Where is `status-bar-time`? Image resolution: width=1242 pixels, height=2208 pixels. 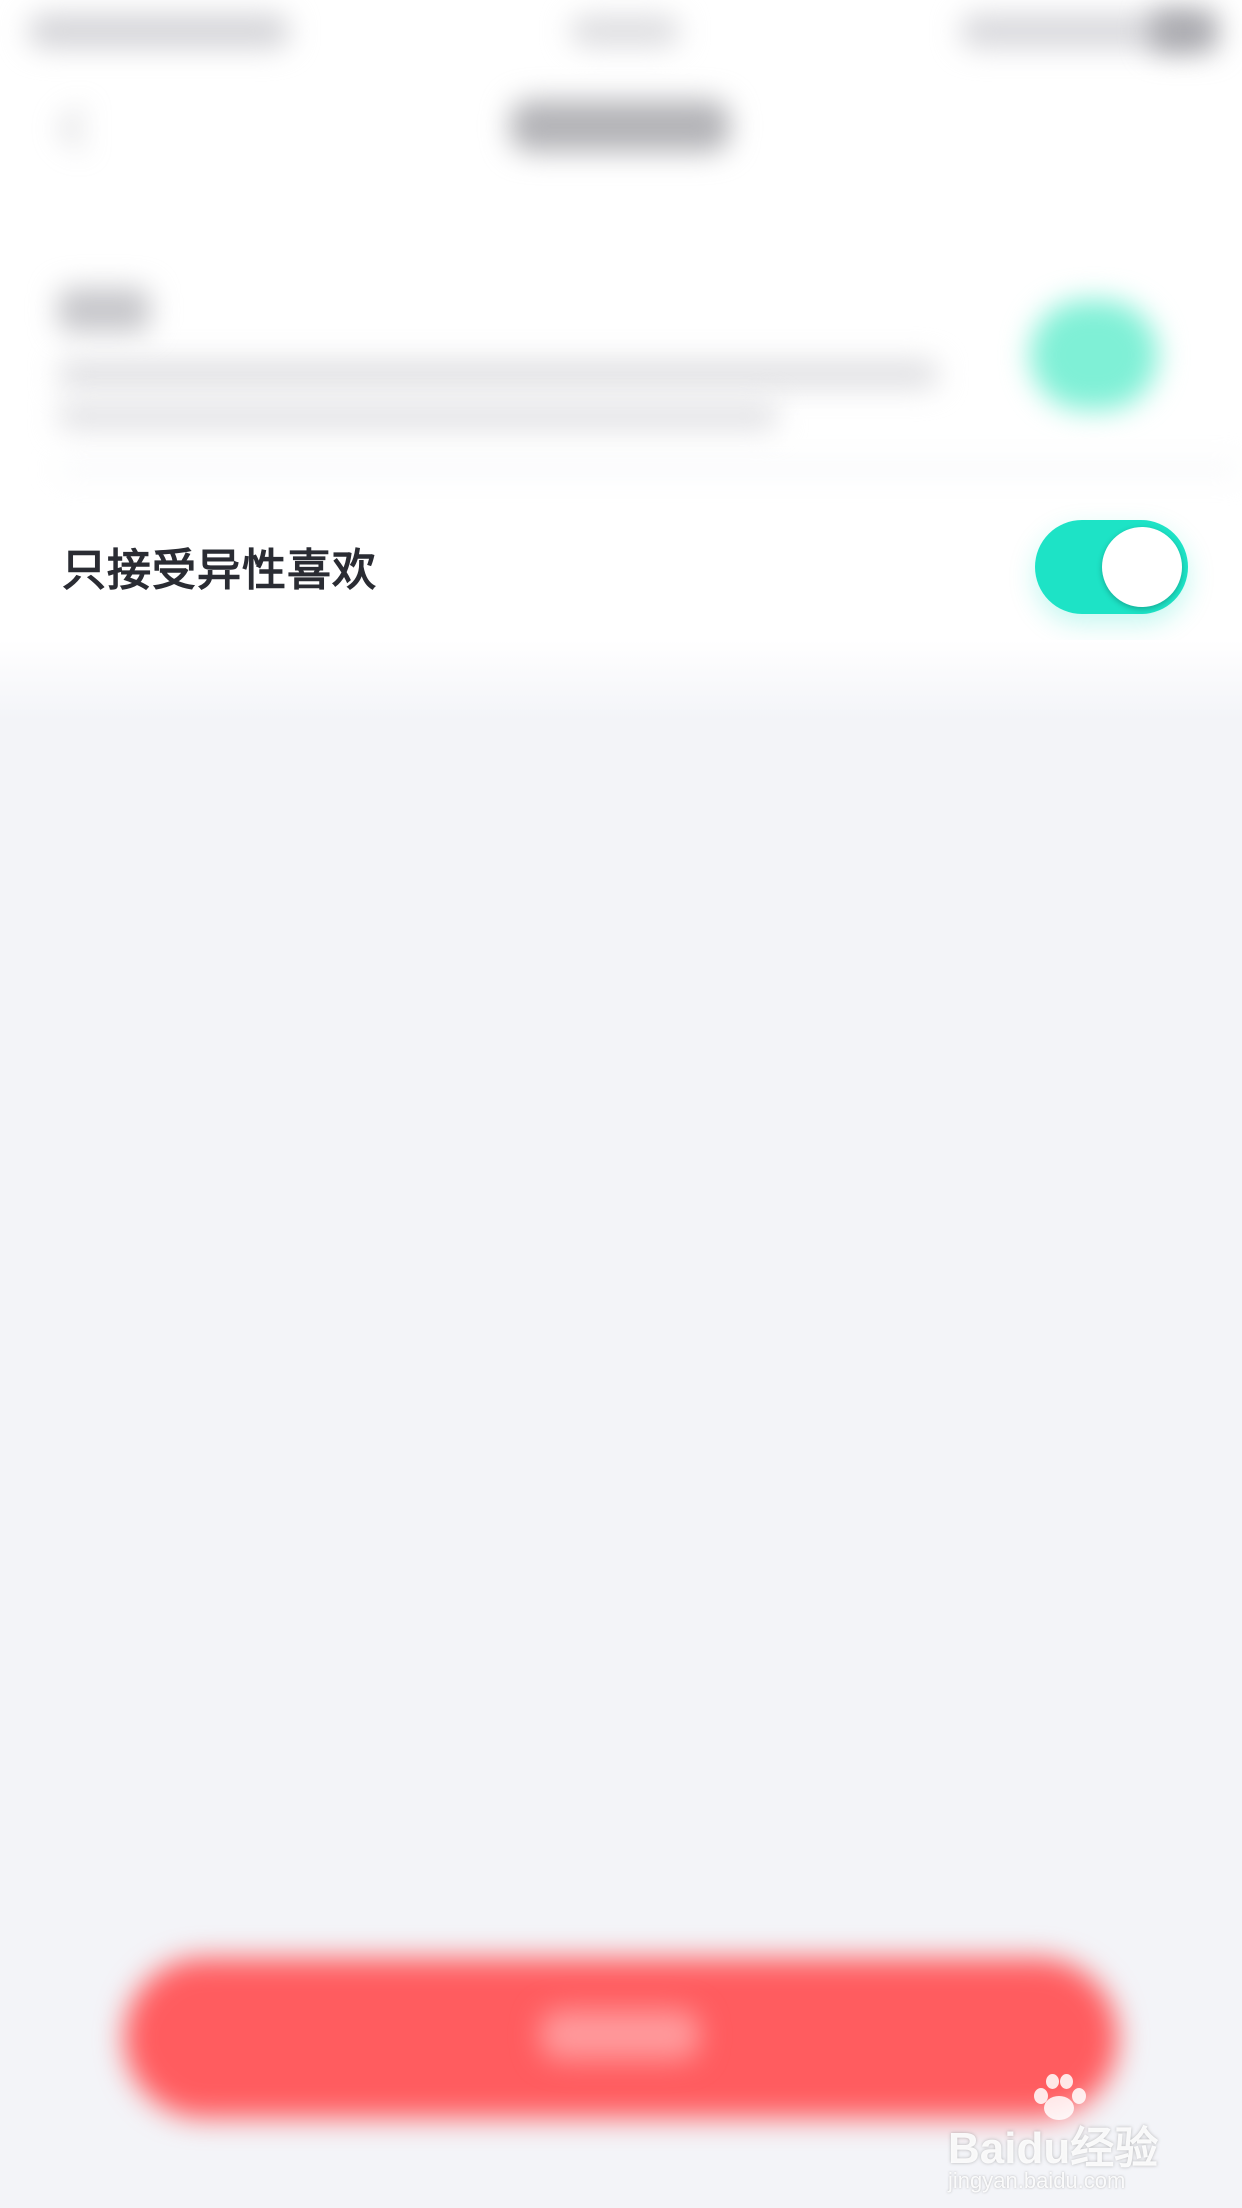 status-bar-time is located at coordinates (625, 31).